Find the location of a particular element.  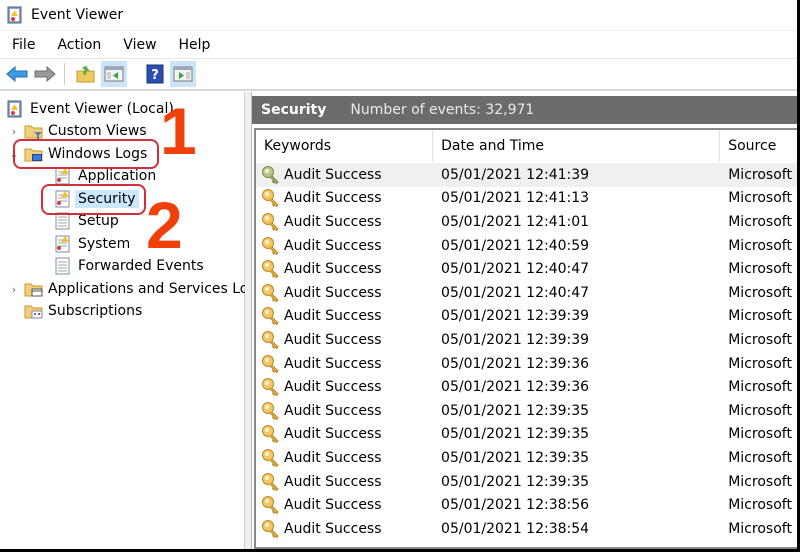

column-header-source: Source is located at coordinates (758, 146).